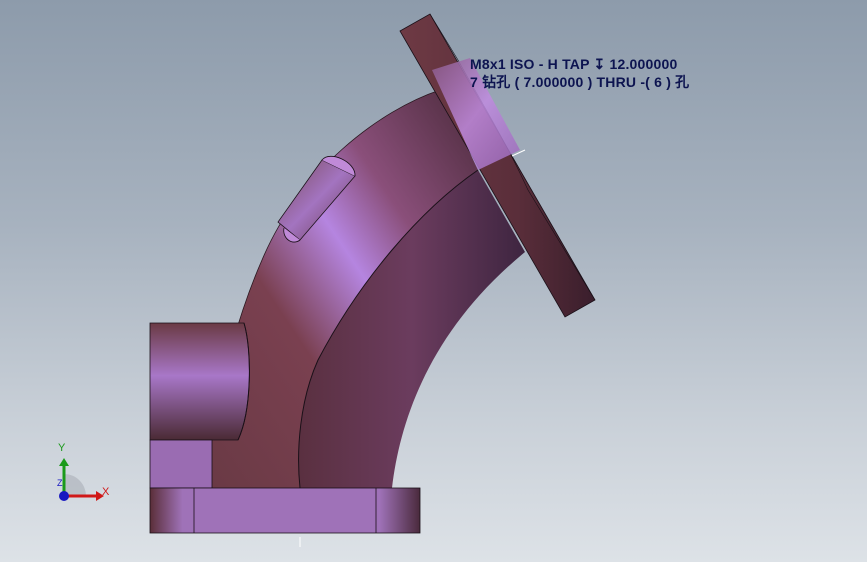 The height and width of the screenshot is (562, 867). What do you see at coordinates (106, 492) in the screenshot?
I see `axis-x-label: X` at bounding box center [106, 492].